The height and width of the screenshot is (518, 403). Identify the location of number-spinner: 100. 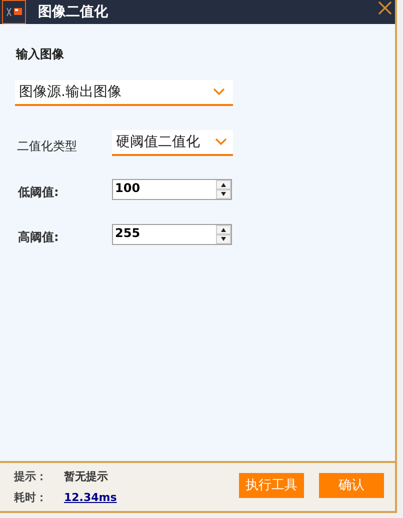
(172, 189).